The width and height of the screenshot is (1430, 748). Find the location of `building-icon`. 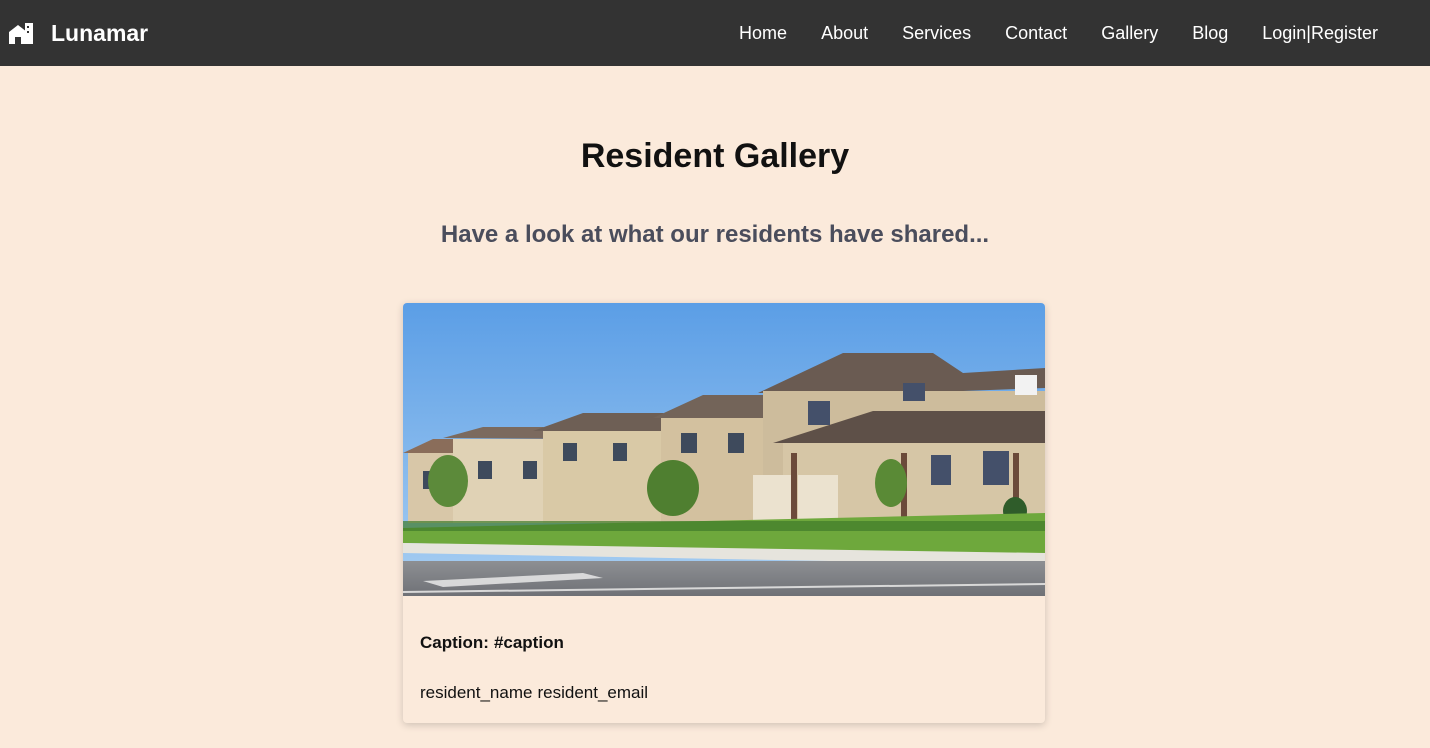

building-icon is located at coordinates (21, 33).